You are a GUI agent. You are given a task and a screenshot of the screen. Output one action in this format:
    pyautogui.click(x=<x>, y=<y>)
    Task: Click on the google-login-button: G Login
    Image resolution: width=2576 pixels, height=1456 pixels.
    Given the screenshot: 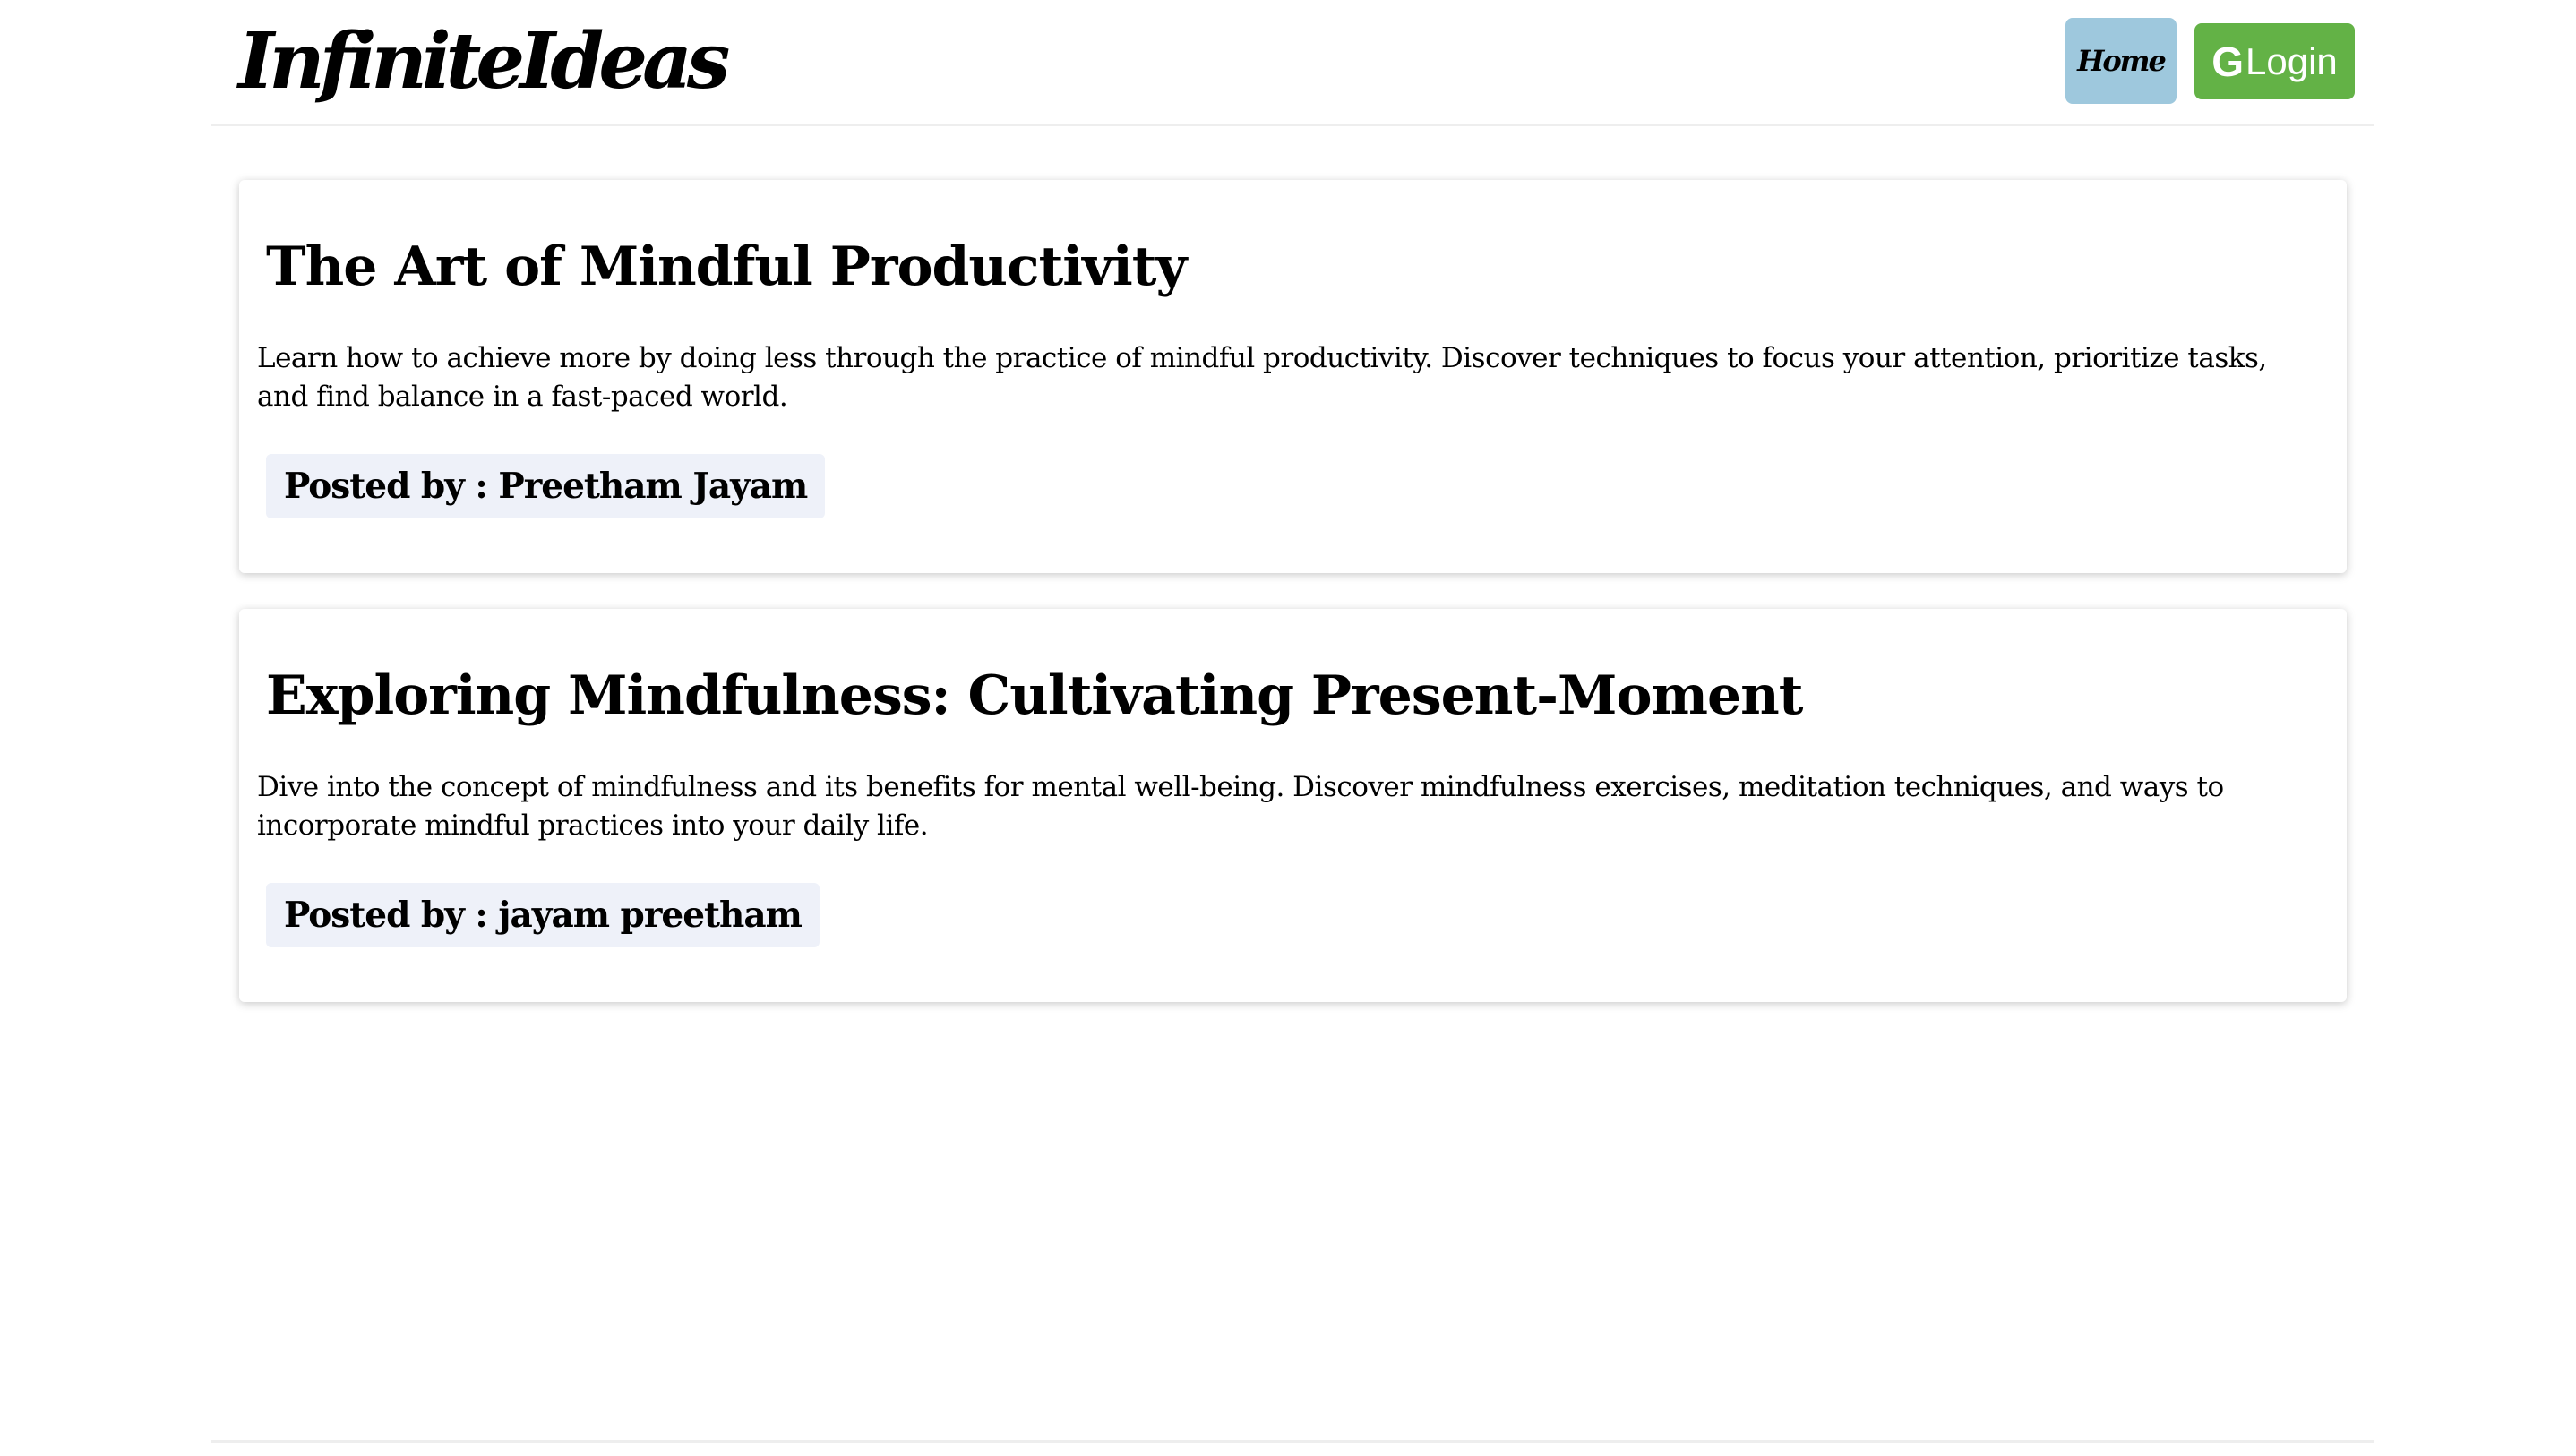 What is the action you would take?
    pyautogui.click(x=2274, y=61)
    